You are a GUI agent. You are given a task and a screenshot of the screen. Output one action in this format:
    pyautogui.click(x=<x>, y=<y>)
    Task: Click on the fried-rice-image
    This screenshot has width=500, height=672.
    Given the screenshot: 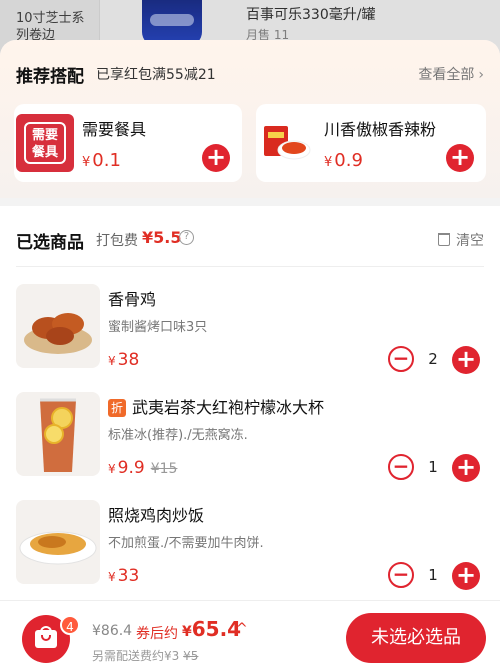 What is the action you would take?
    pyautogui.click(x=58, y=542)
    